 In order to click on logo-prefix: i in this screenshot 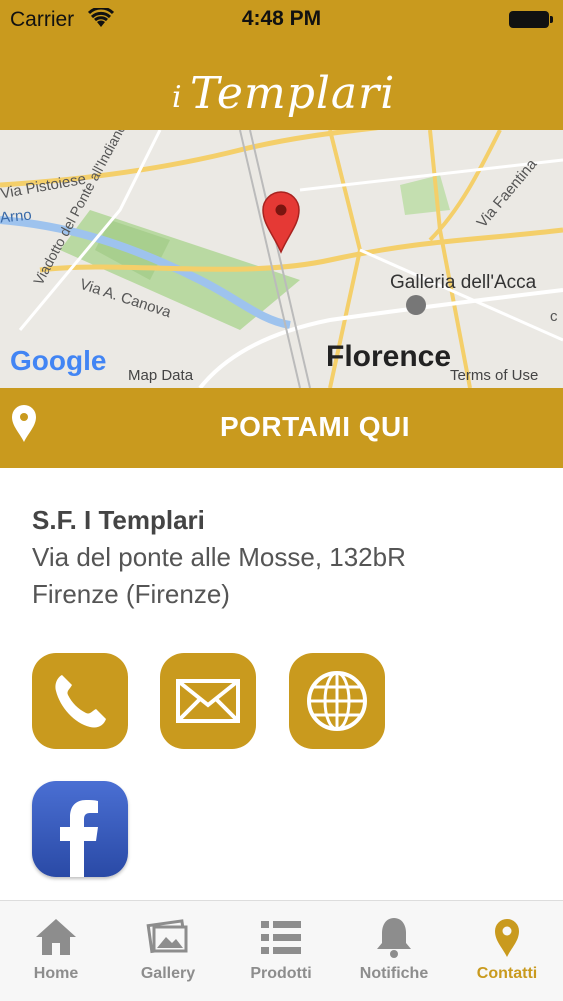, I will do `click(177, 97)`.